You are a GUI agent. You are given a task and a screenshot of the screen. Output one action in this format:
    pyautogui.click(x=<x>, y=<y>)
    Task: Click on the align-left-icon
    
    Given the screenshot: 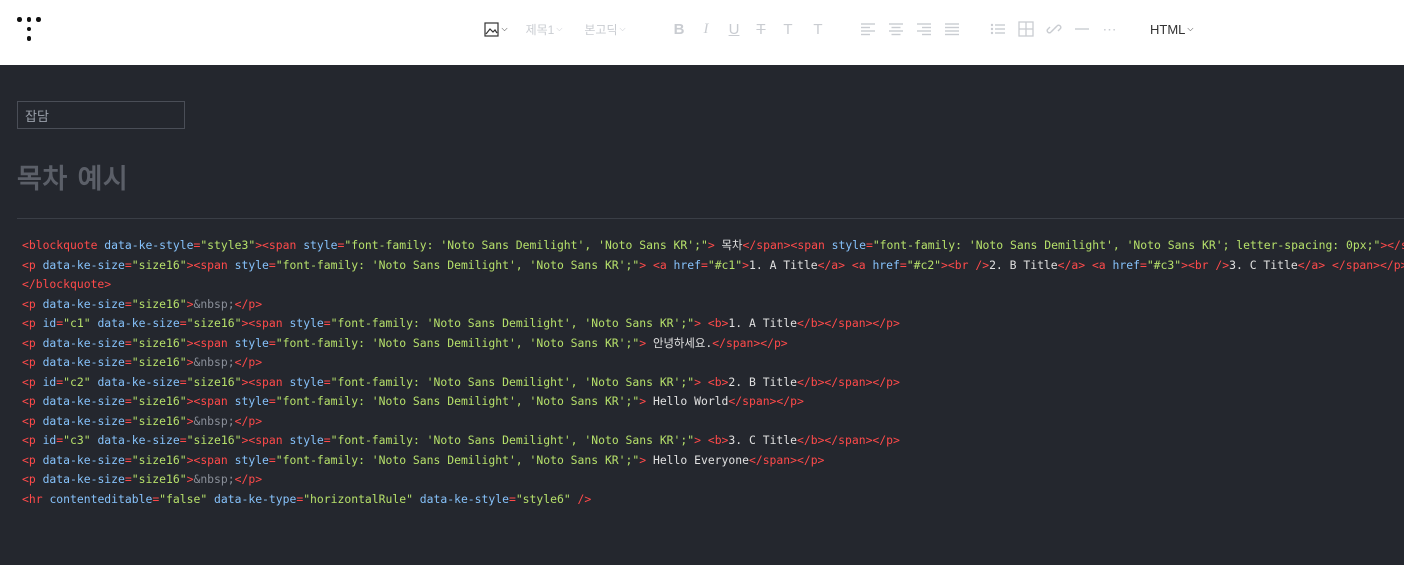 What is the action you would take?
    pyautogui.click(x=868, y=29)
    